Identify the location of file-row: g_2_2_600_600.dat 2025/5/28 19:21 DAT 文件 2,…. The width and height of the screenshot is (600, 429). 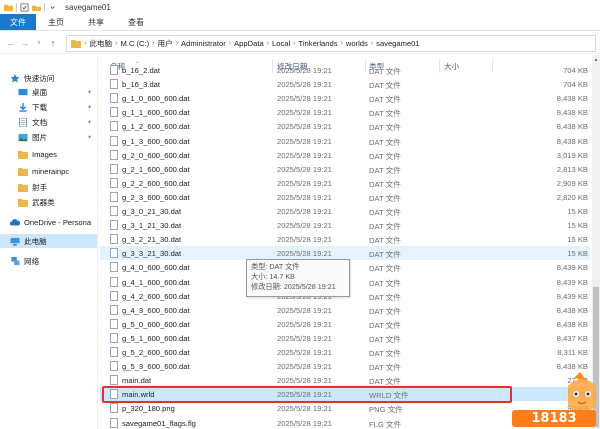
(345, 183).